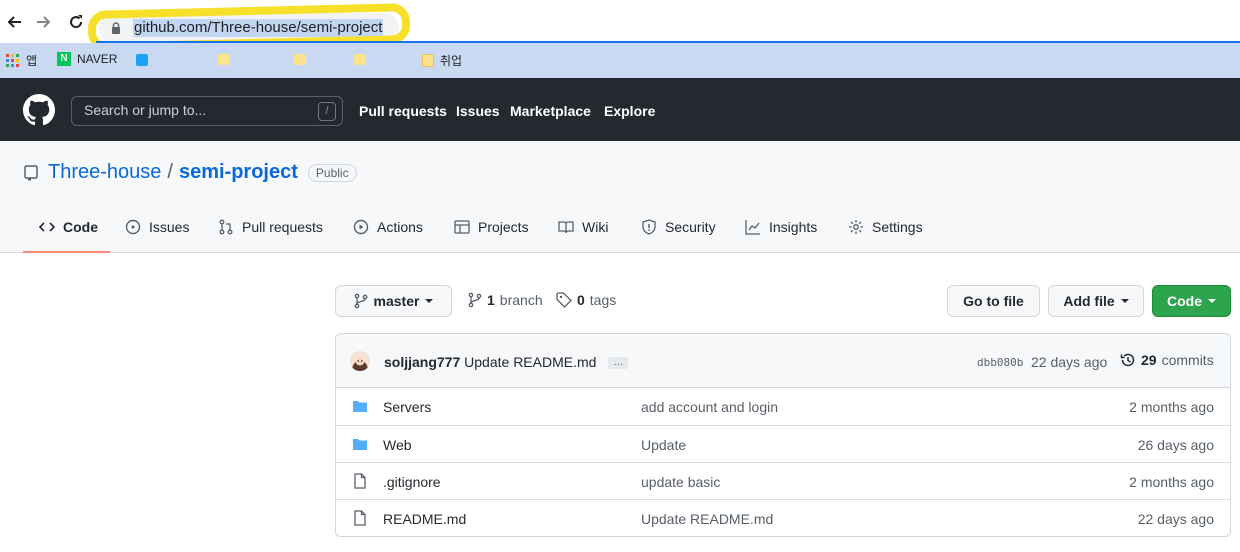 This screenshot has height=552, width=1240. What do you see at coordinates (521, 300) in the screenshot?
I see `branch-count-label: branch` at bounding box center [521, 300].